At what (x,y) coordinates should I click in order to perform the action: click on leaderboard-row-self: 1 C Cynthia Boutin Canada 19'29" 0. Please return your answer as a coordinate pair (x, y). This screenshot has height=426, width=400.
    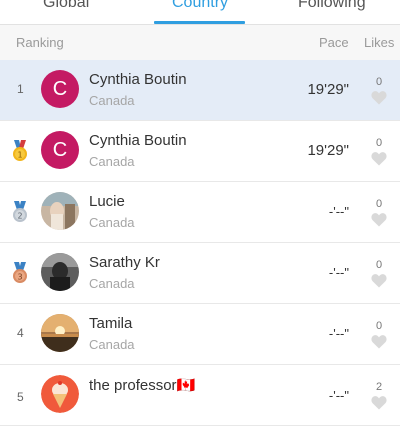
    Looking at the image, I should click on (200, 90).